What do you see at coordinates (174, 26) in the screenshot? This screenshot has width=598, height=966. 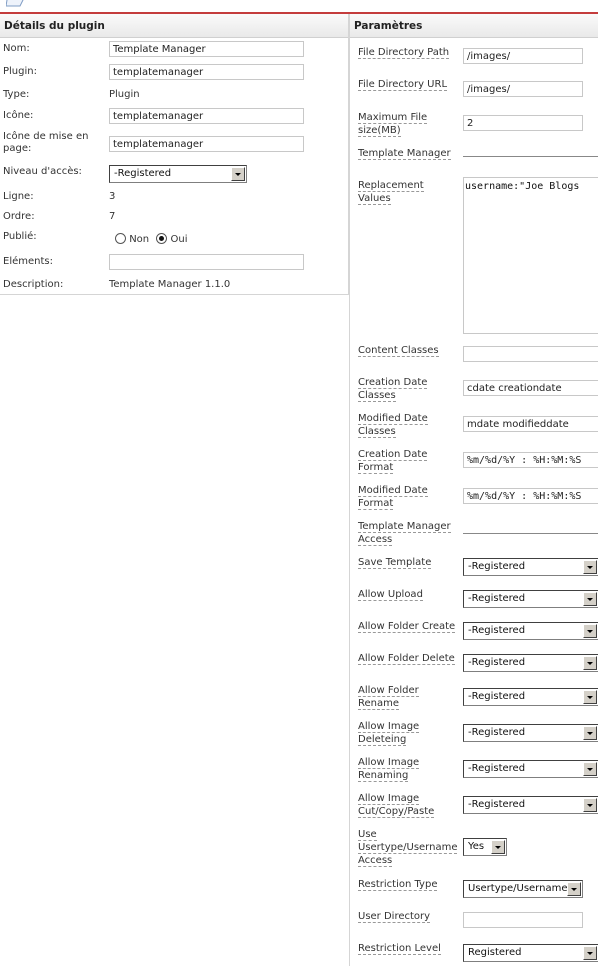 I see `plugin-details-header: Détails du plugin` at bounding box center [174, 26].